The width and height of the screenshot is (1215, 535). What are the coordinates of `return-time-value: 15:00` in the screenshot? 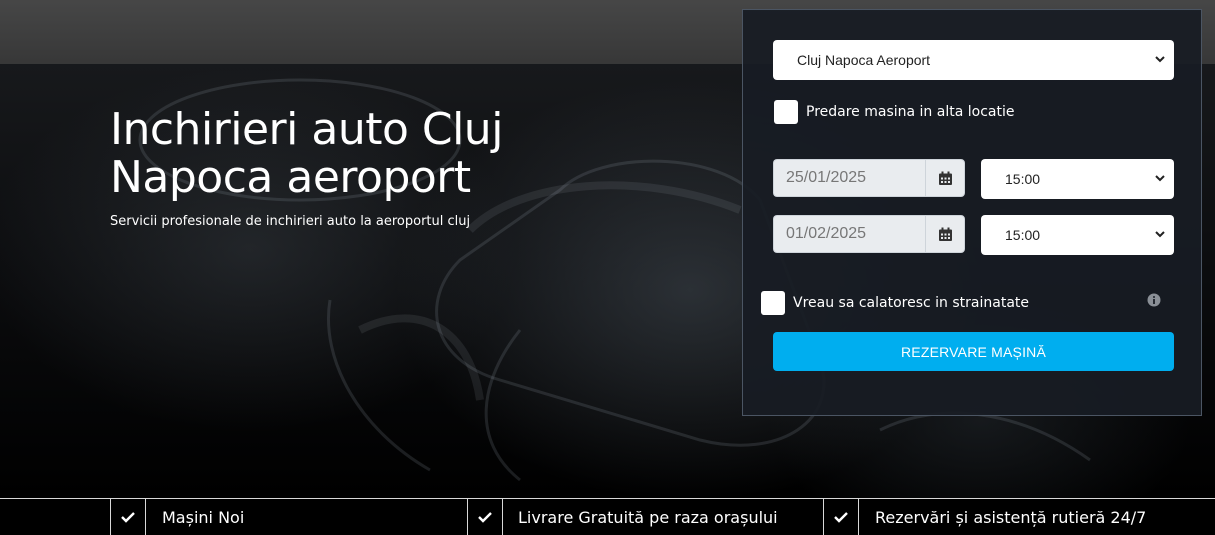 It's located at (1023, 235).